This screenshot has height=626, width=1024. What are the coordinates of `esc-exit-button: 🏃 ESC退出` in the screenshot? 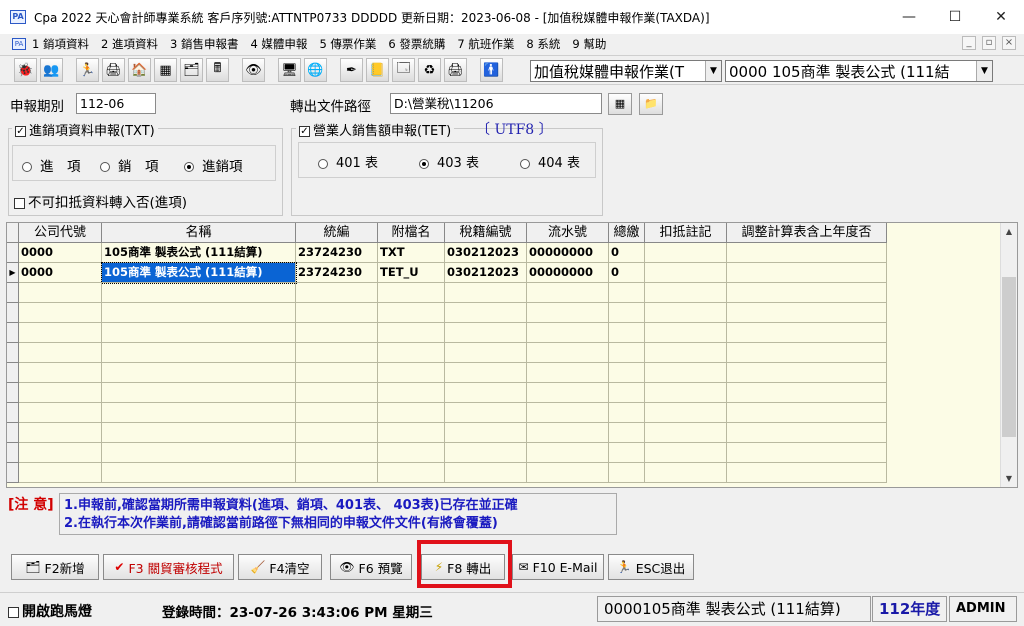 It's located at (651, 567).